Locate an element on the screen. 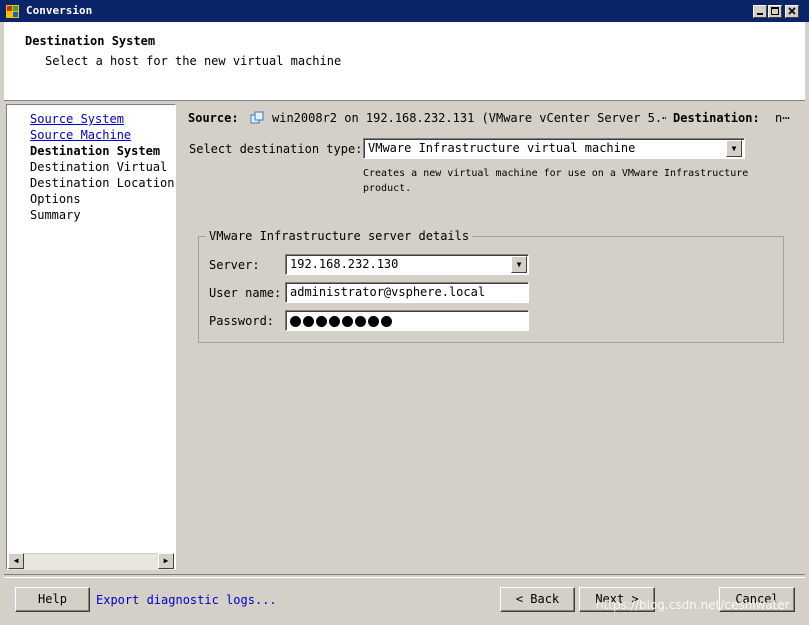 The width and height of the screenshot is (809, 625). watermark-text: https://blog.csdn.net/ceshiwater is located at coordinates (693, 605).